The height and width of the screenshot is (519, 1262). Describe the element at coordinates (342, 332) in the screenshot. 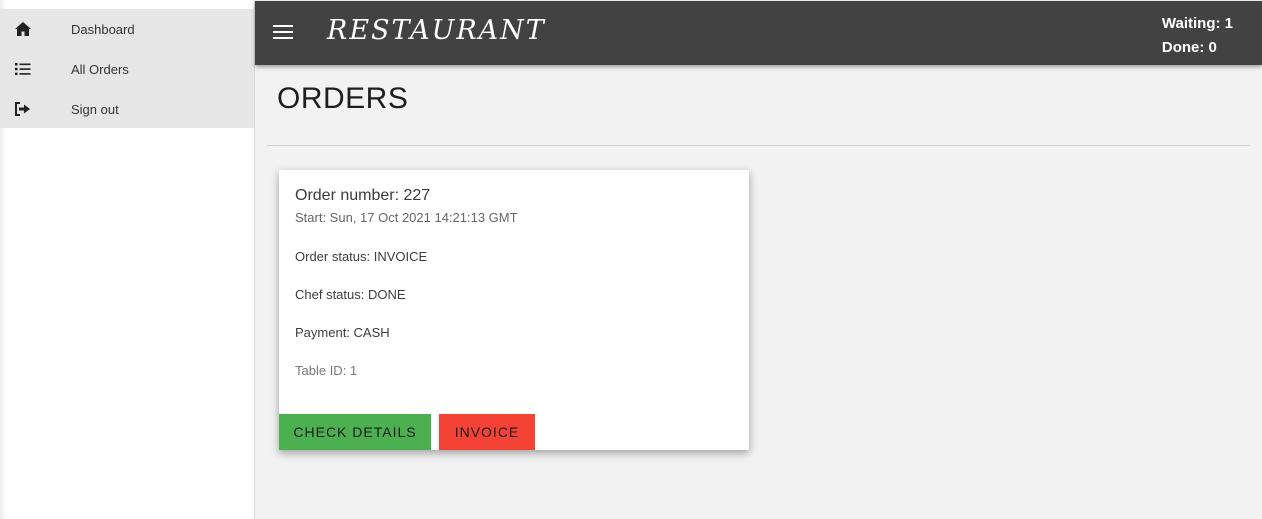

I see `payment-method: Payment: CASH` at that location.